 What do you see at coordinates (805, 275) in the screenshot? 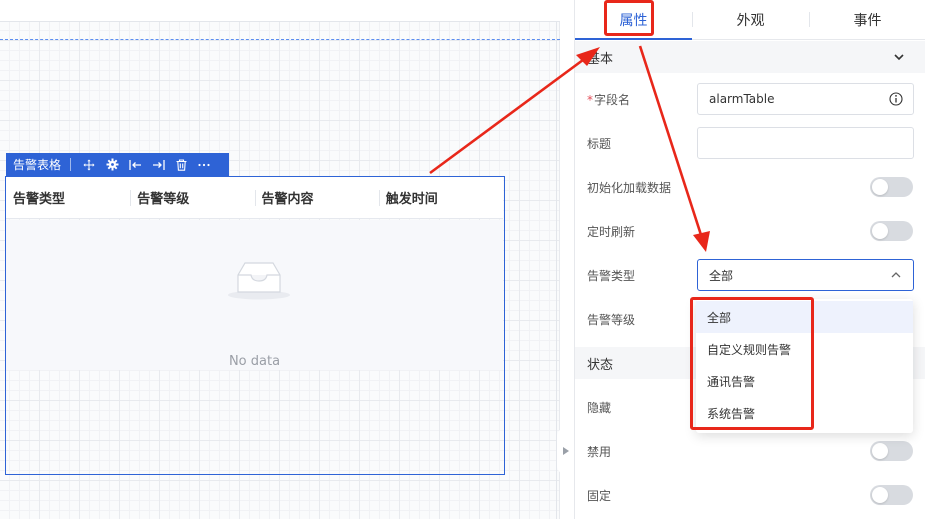
I see `alarm-type-select: 全部` at bounding box center [805, 275].